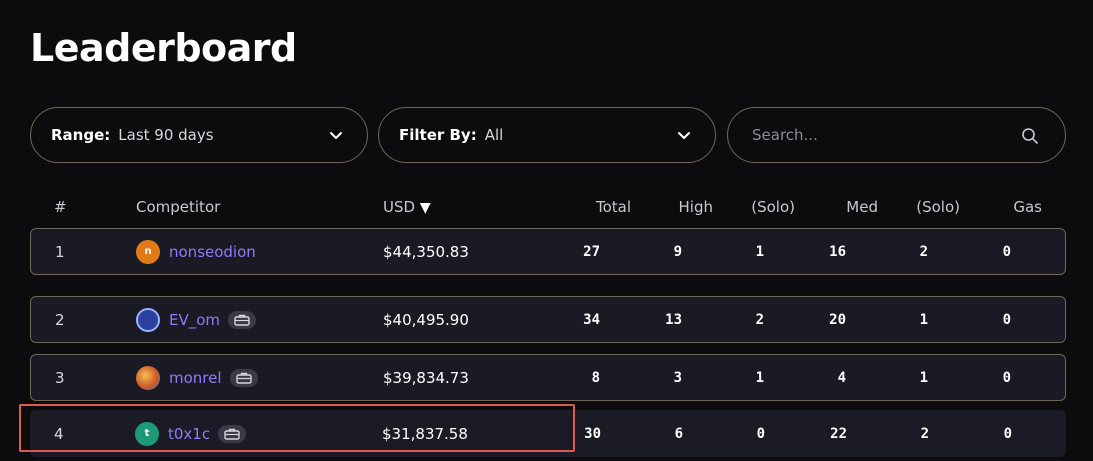 This screenshot has height=461, width=1093. I want to click on sort-desc-icon: ▼, so click(425, 208).